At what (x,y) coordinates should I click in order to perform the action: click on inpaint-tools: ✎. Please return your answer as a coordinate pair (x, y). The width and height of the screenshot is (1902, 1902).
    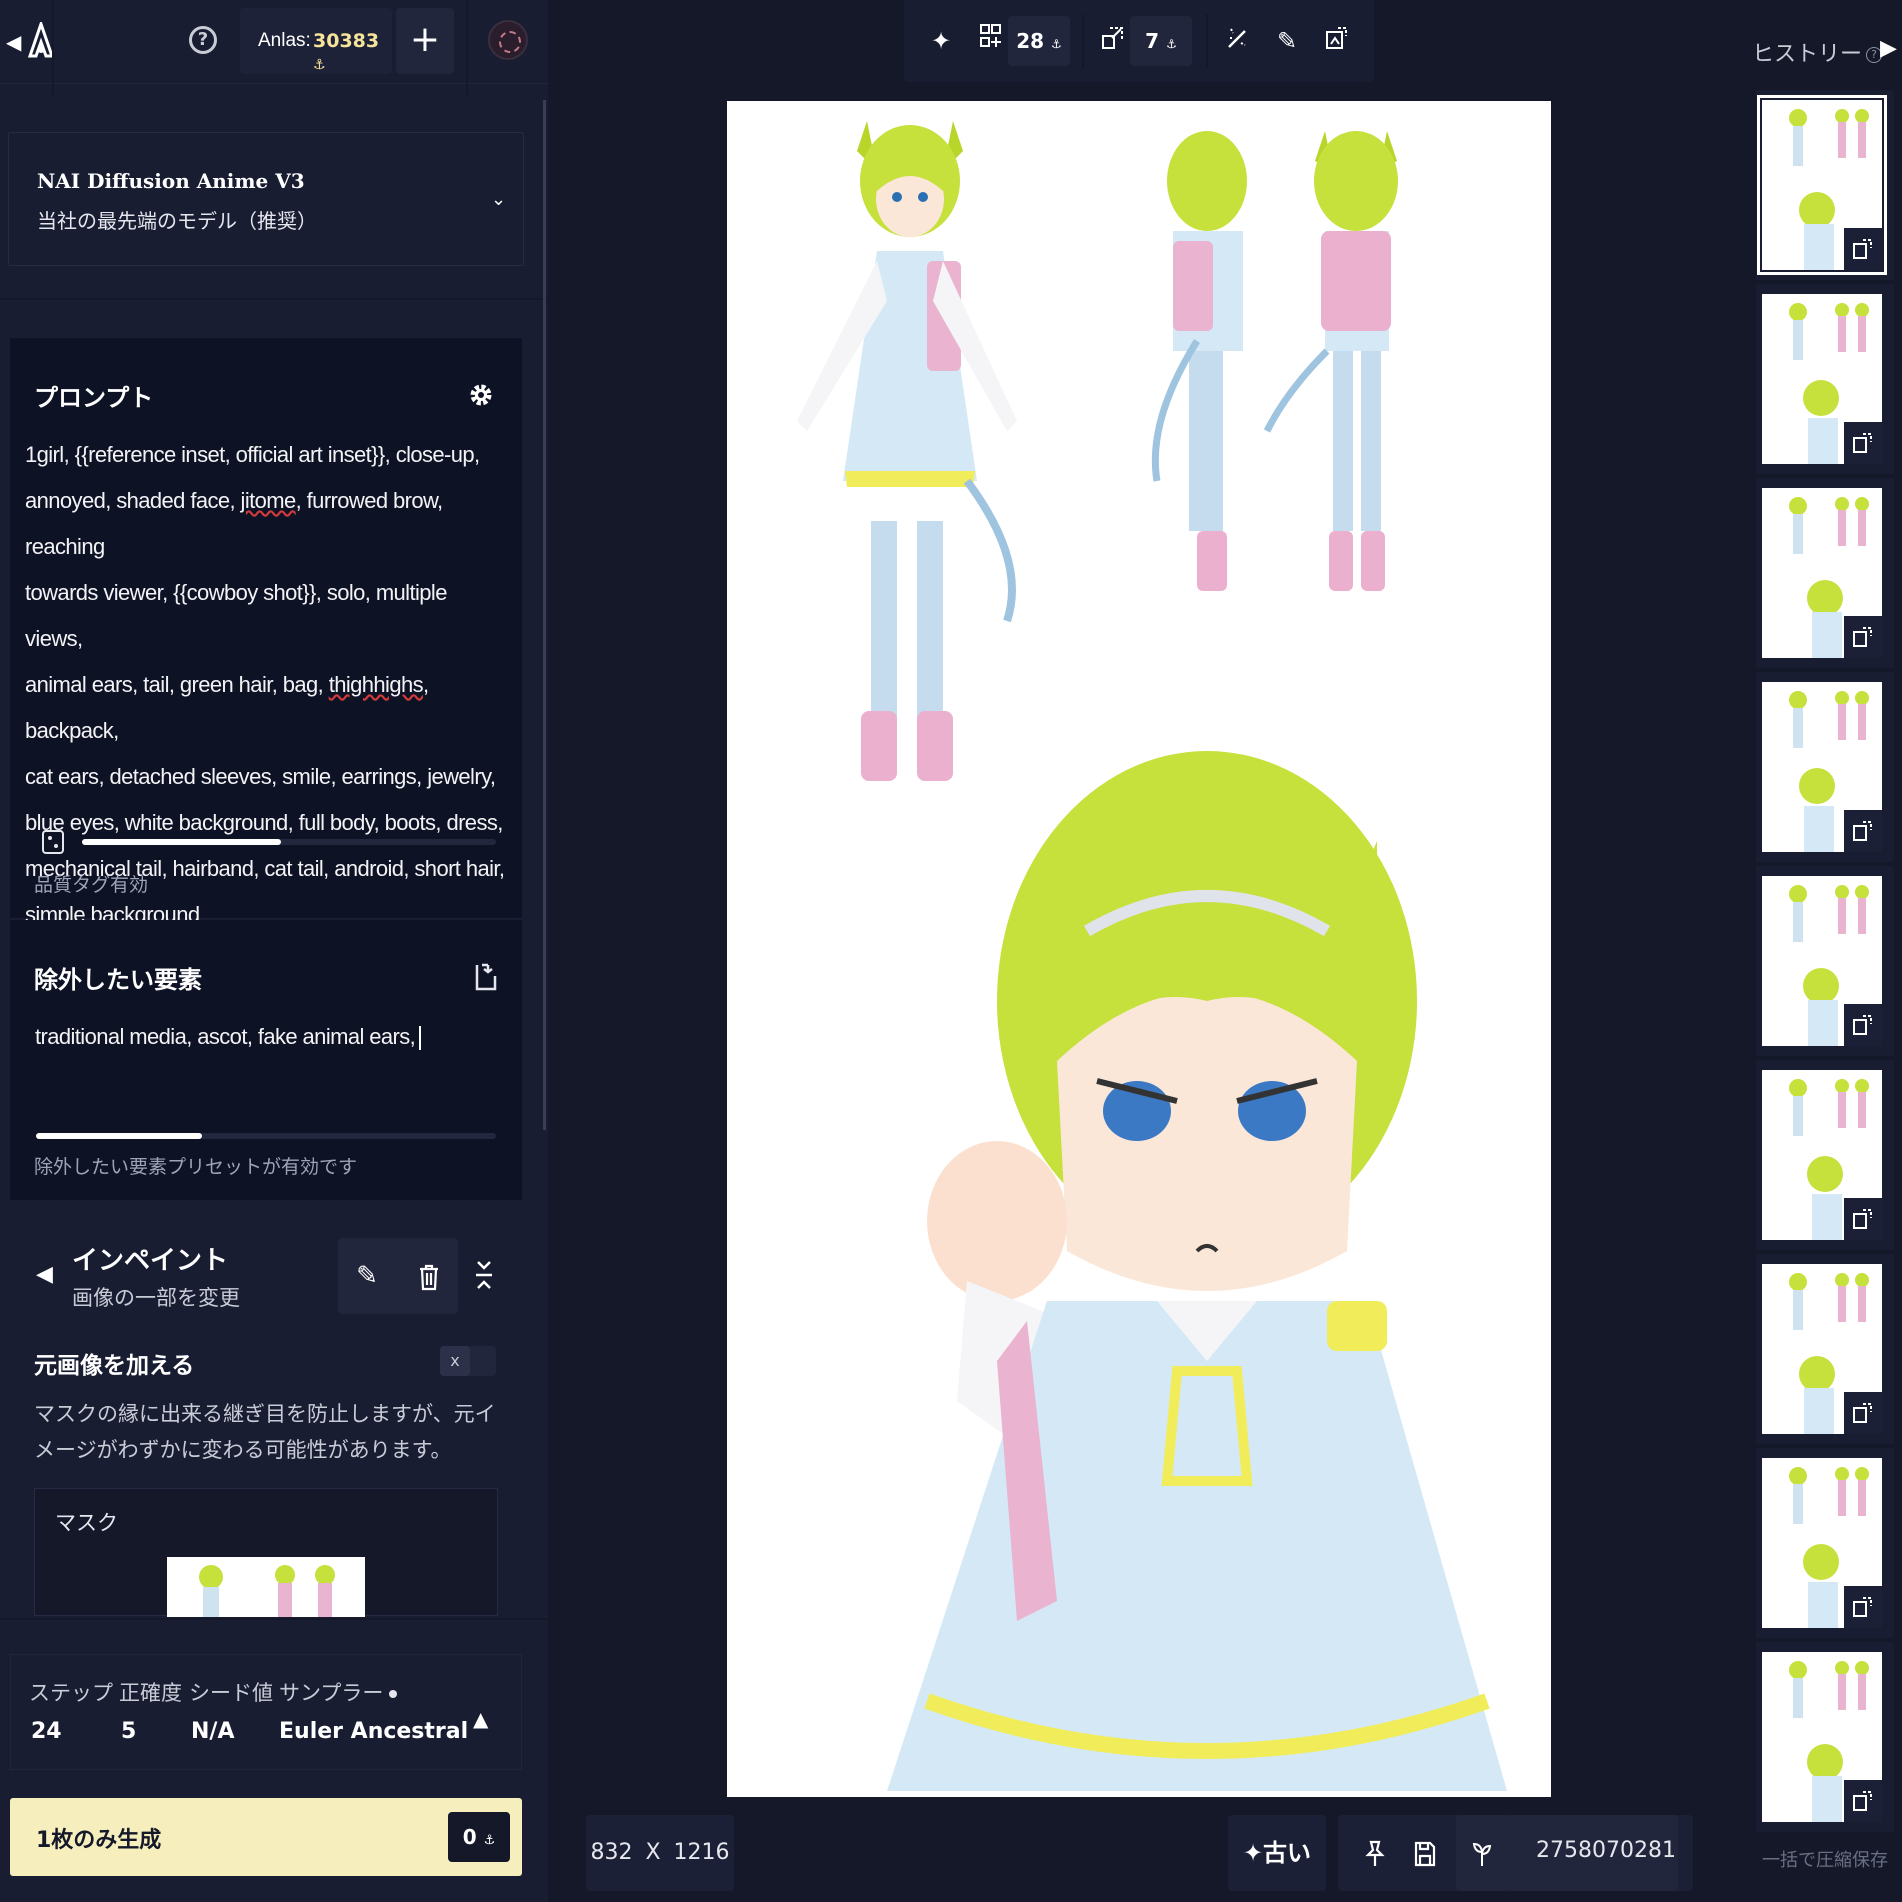
    Looking at the image, I should click on (398, 1276).